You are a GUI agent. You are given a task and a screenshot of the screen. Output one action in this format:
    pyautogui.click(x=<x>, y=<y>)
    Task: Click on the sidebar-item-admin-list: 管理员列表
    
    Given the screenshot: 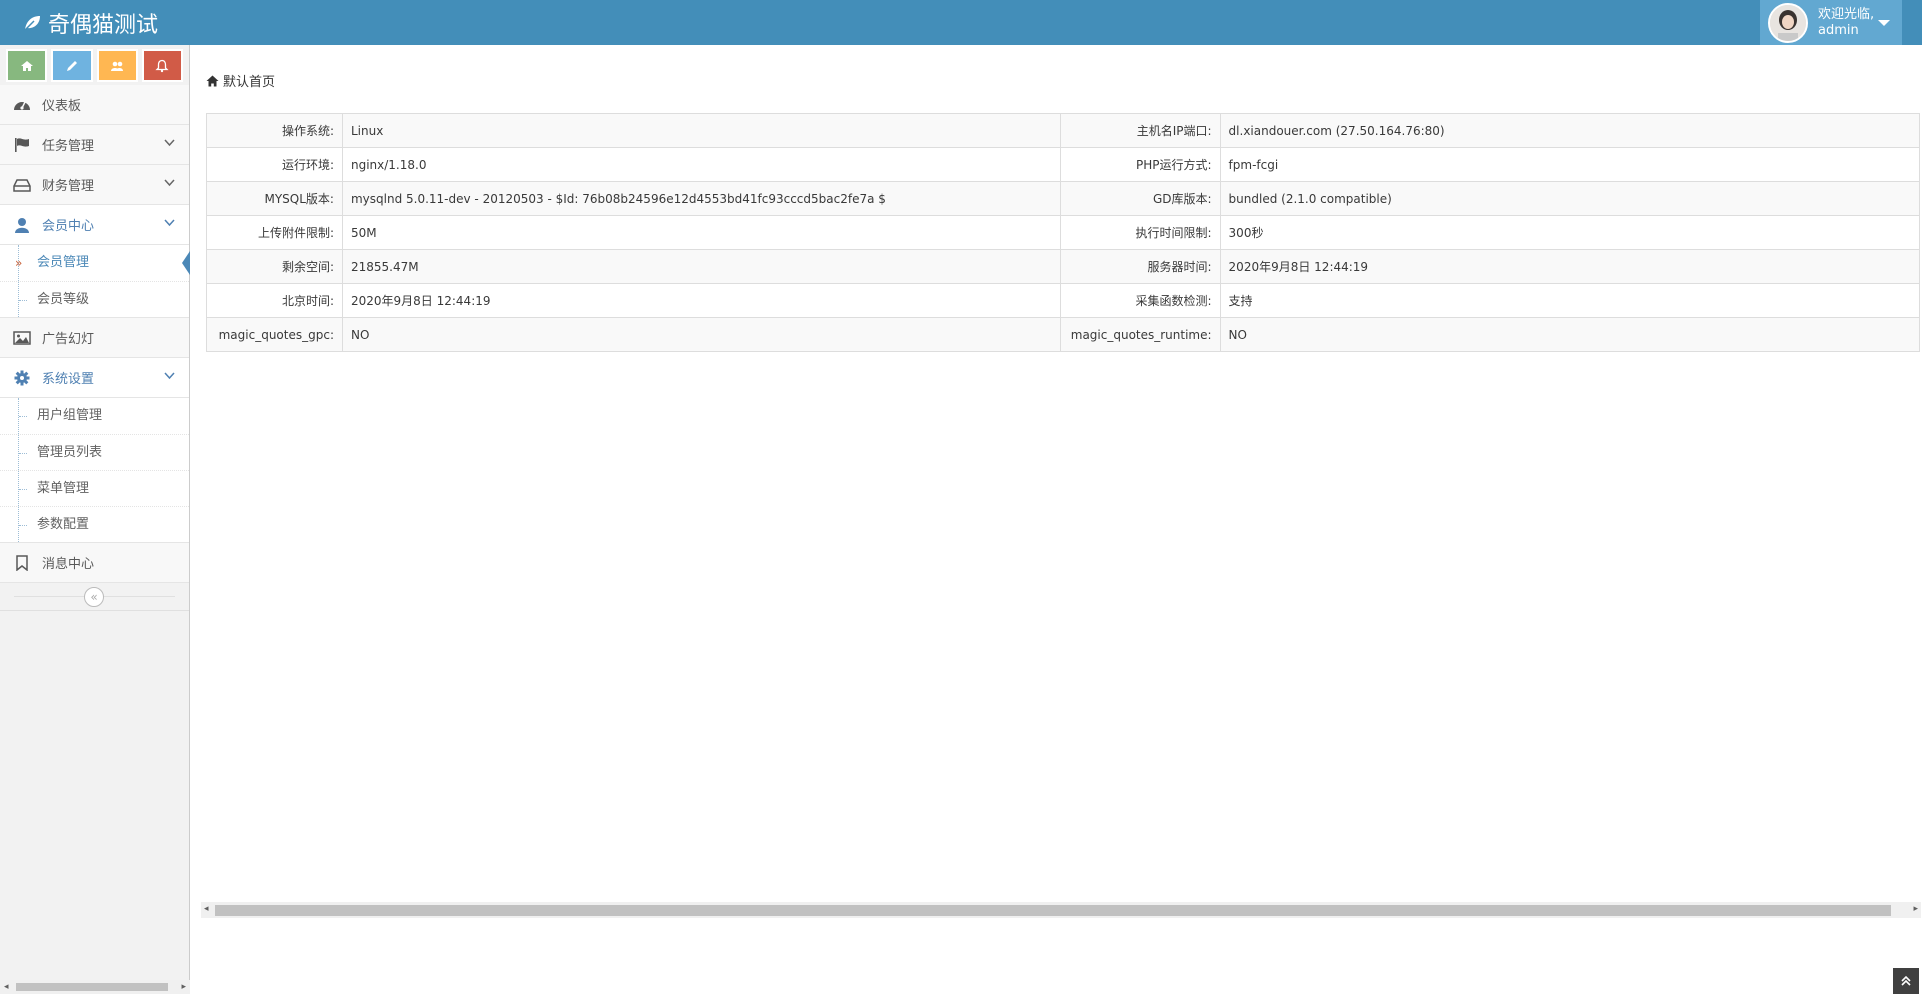 What is the action you would take?
    pyautogui.click(x=94, y=452)
    